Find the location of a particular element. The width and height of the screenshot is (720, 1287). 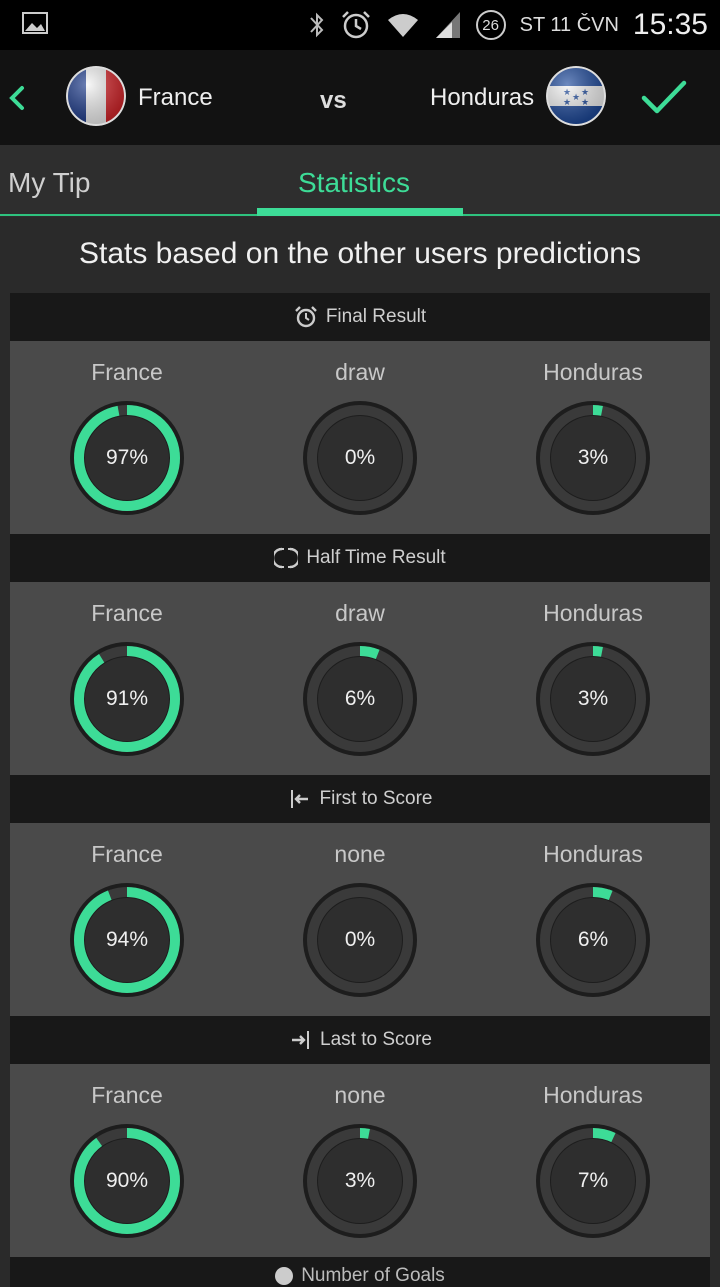

section-body: France 90% none 3% Honduras 7% is located at coordinates (360, 1160).